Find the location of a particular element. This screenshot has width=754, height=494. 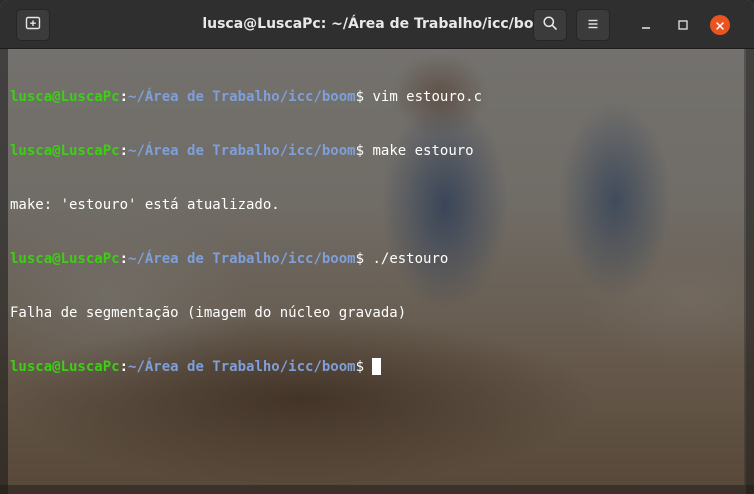

maximize-button is located at coordinates (683, 25).